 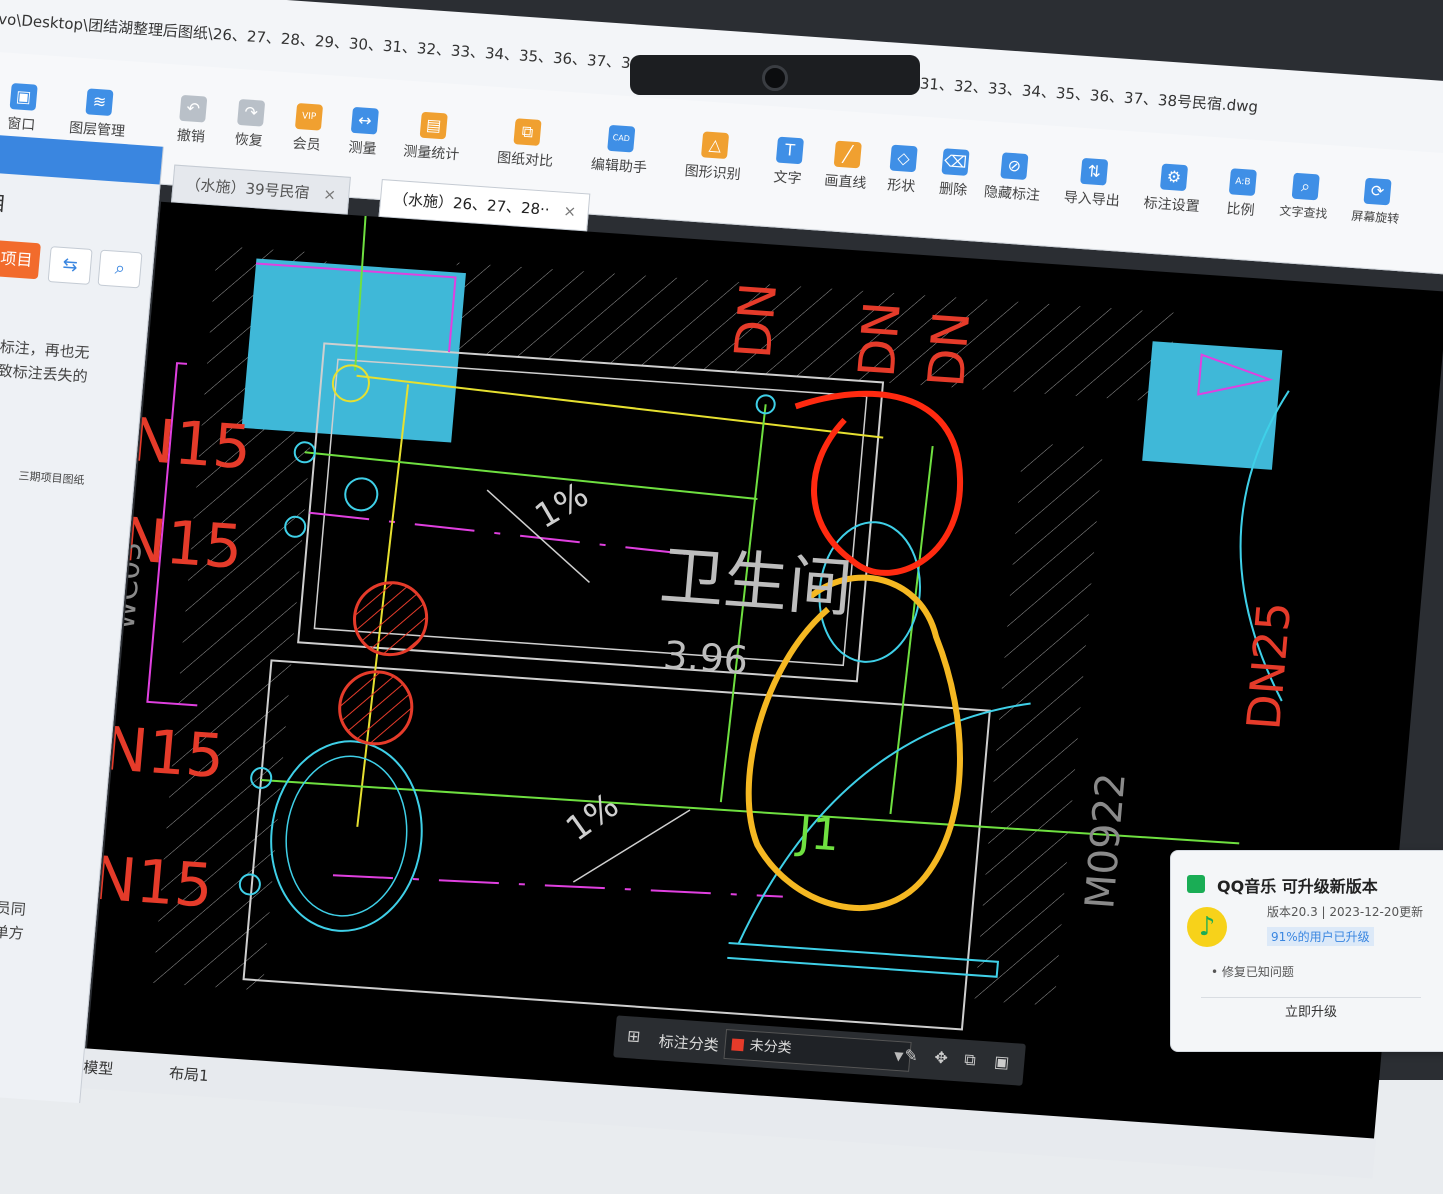 I want to click on promo-text: 纸和标注，再也无, so click(x=45, y=349).